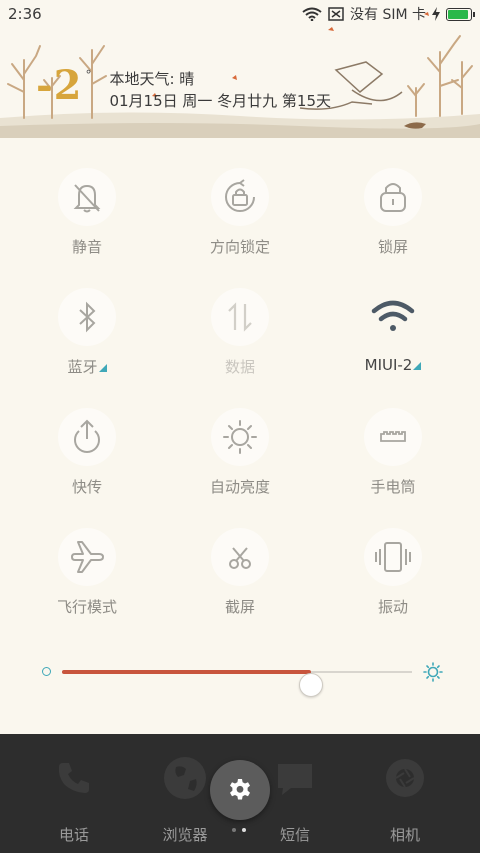 The width and height of the screenshot is (480, 853). I want to click on tile-vibrate: 振动, so click(393, 583).